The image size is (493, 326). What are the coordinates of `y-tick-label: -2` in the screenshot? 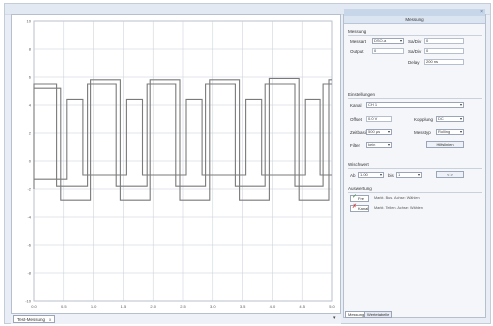 It's located at (29, 189).